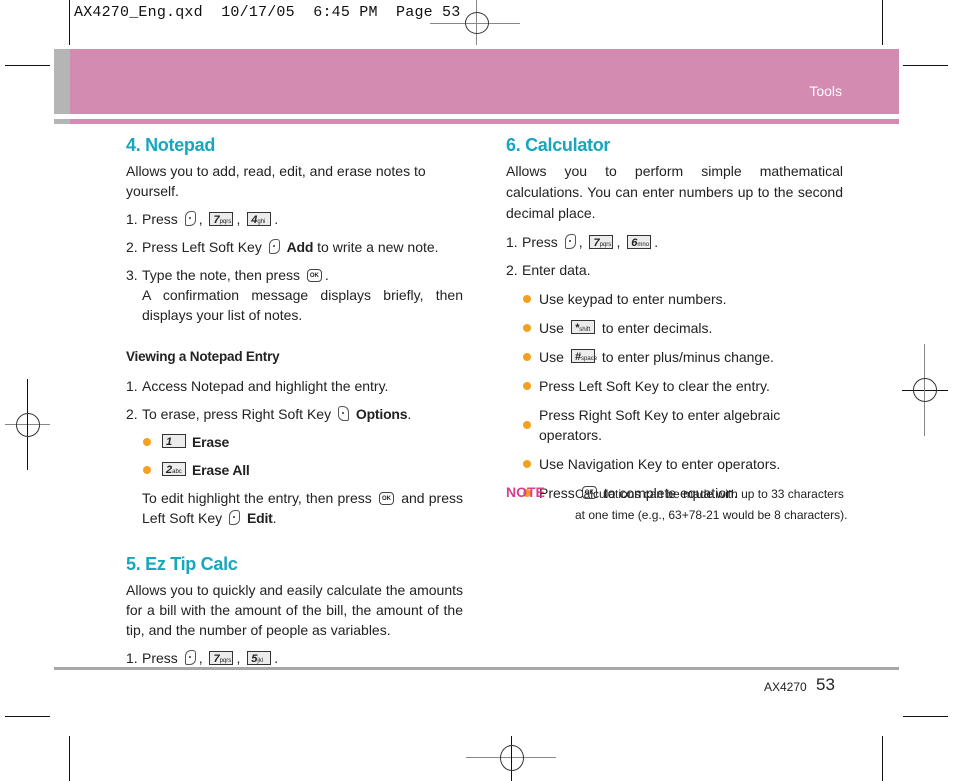 The width and height of the screenshot is (954, 781). I want to click on key-pound-icon: #space, so click(583, 356).